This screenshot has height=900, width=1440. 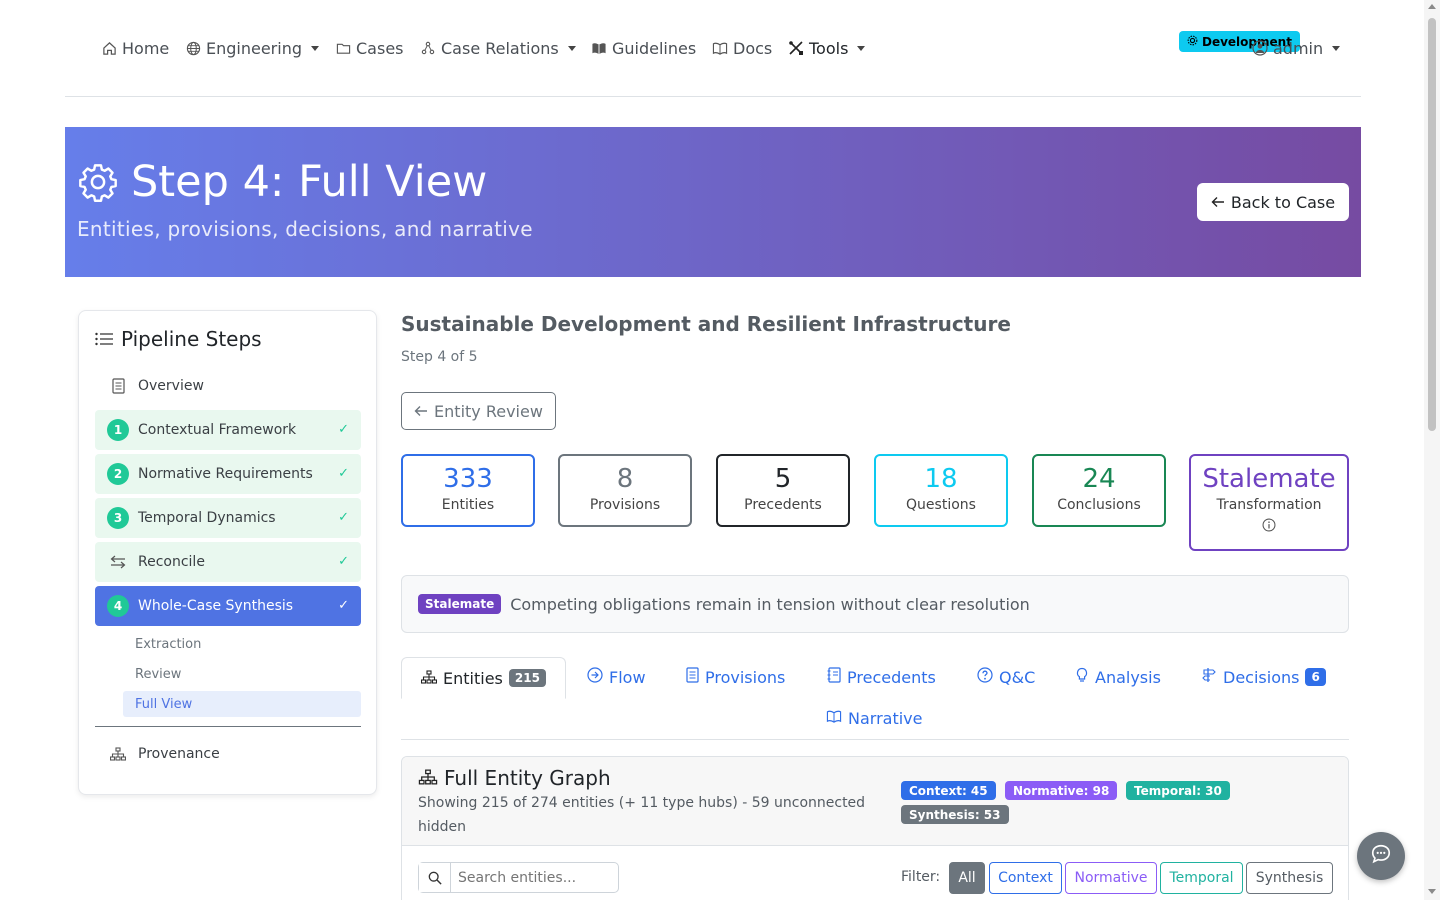 What do you see at coordinates (1128, 677) in the screenshot?
I see `tab-label: Analysis` at bounding box center [1128, 677].